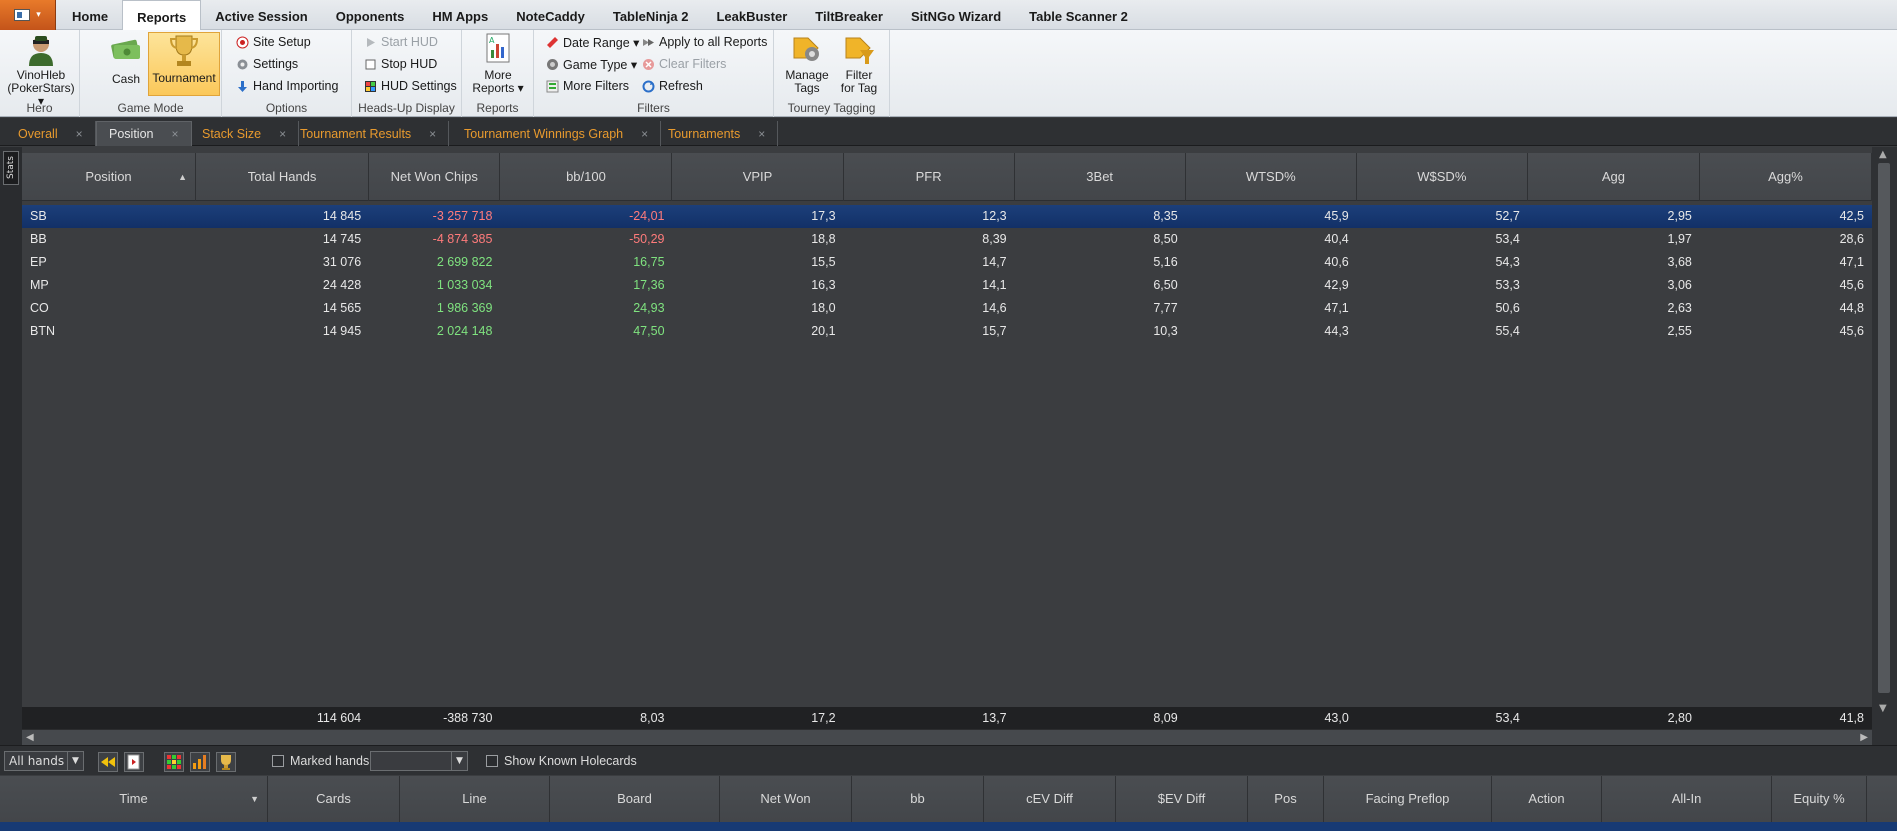 This screenshot has width=1897, height=831. Describe the element at coordinates (635, 799) in the screenshot. I see `hands-column-header-board: Board` at that location.